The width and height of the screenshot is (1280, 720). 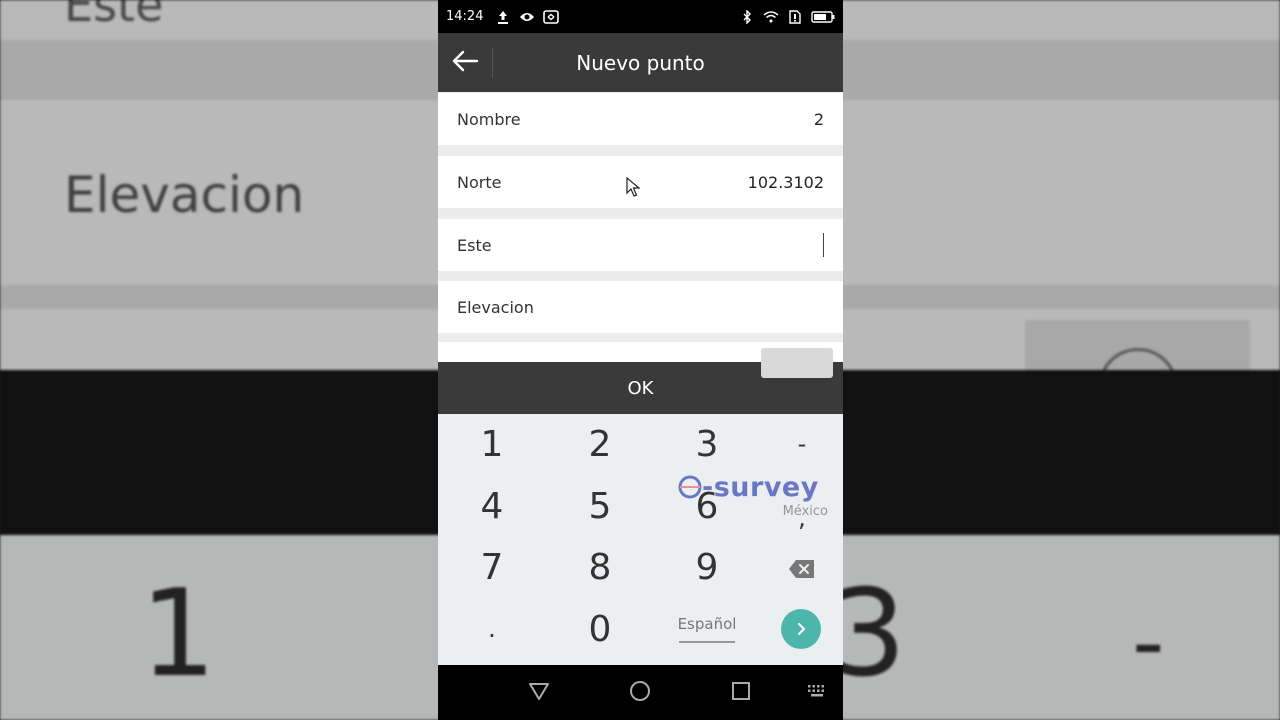 I want to click on field-value: 2, so click(x=819, y=119).